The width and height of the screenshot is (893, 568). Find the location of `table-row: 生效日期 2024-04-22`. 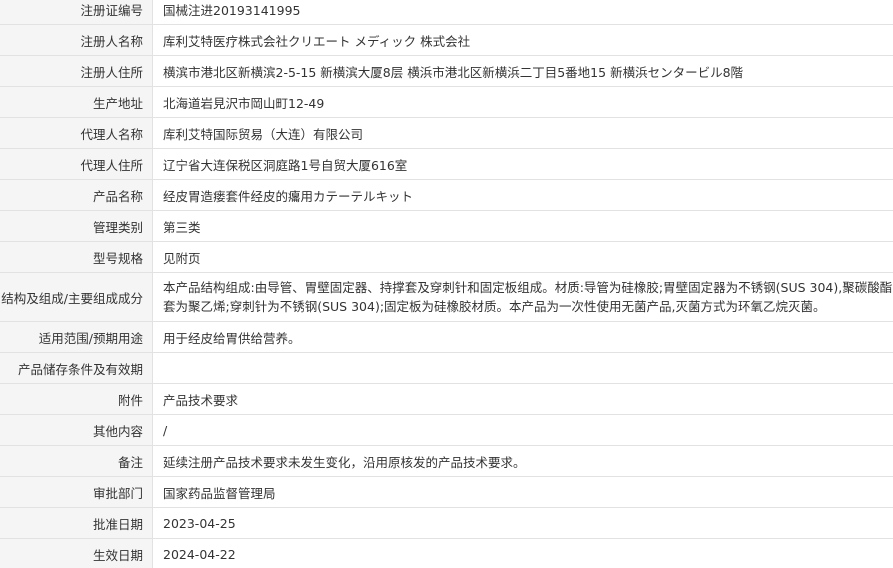

table-row: 生效日期 2024-04-22 is located at coordinates (446, 553).